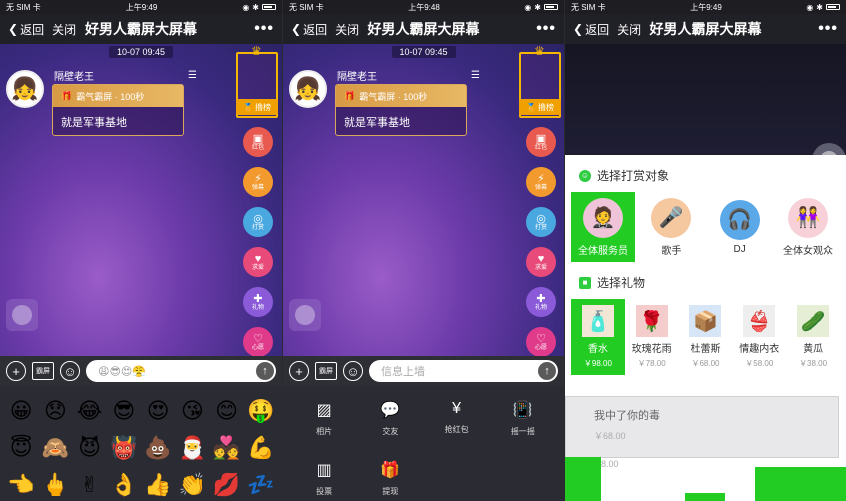 This screenshot has width=846, height=501. Describe the element at coordinates (158, 448) in the screenshot. I see `emoji-item: 💩` at that location.